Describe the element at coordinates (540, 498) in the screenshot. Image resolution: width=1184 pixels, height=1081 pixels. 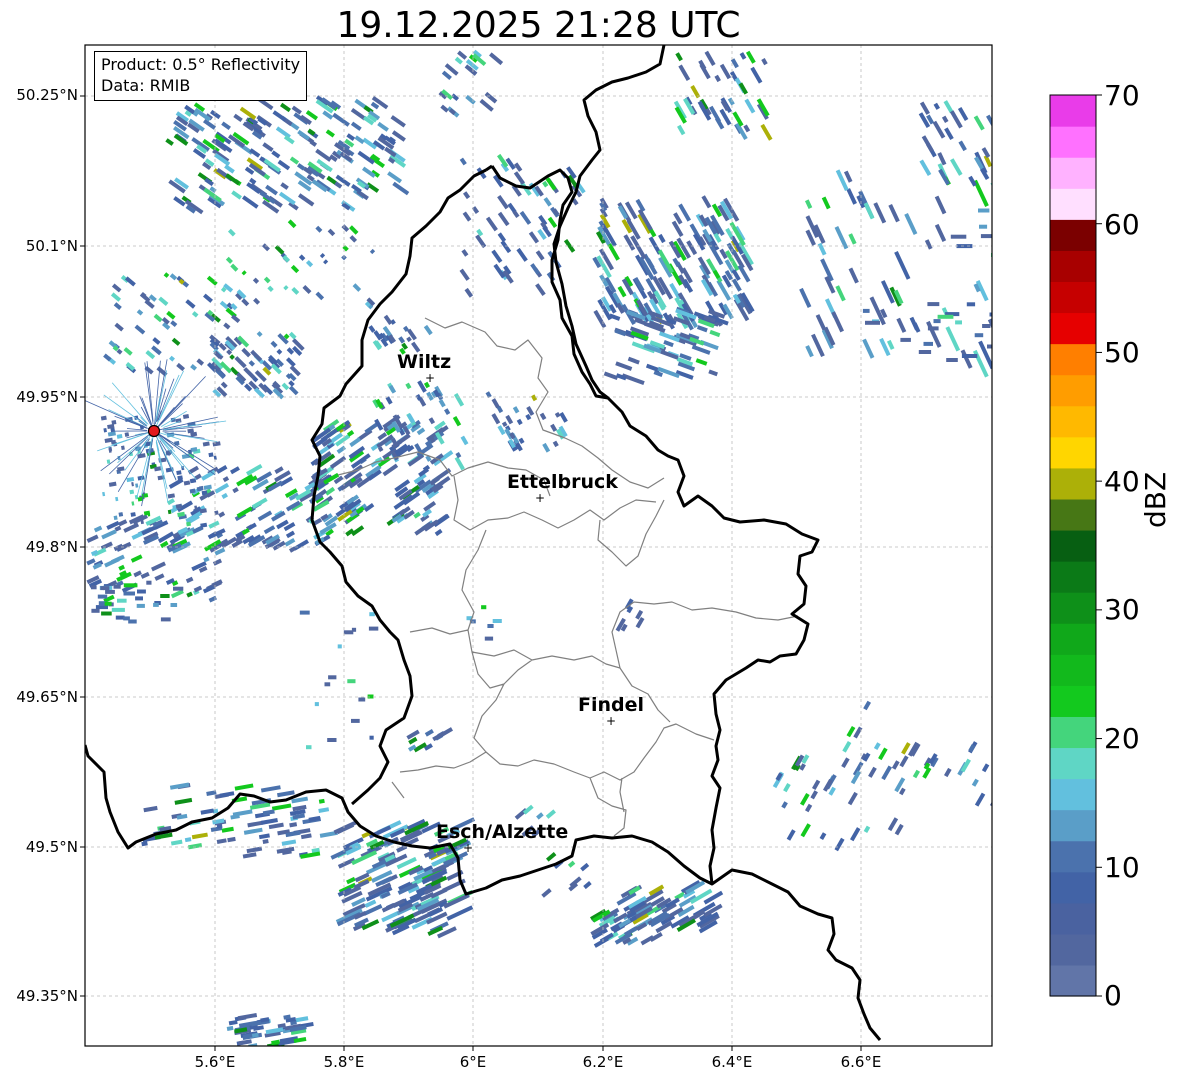
I see `city-marker-ettelbruck: +` at that location.